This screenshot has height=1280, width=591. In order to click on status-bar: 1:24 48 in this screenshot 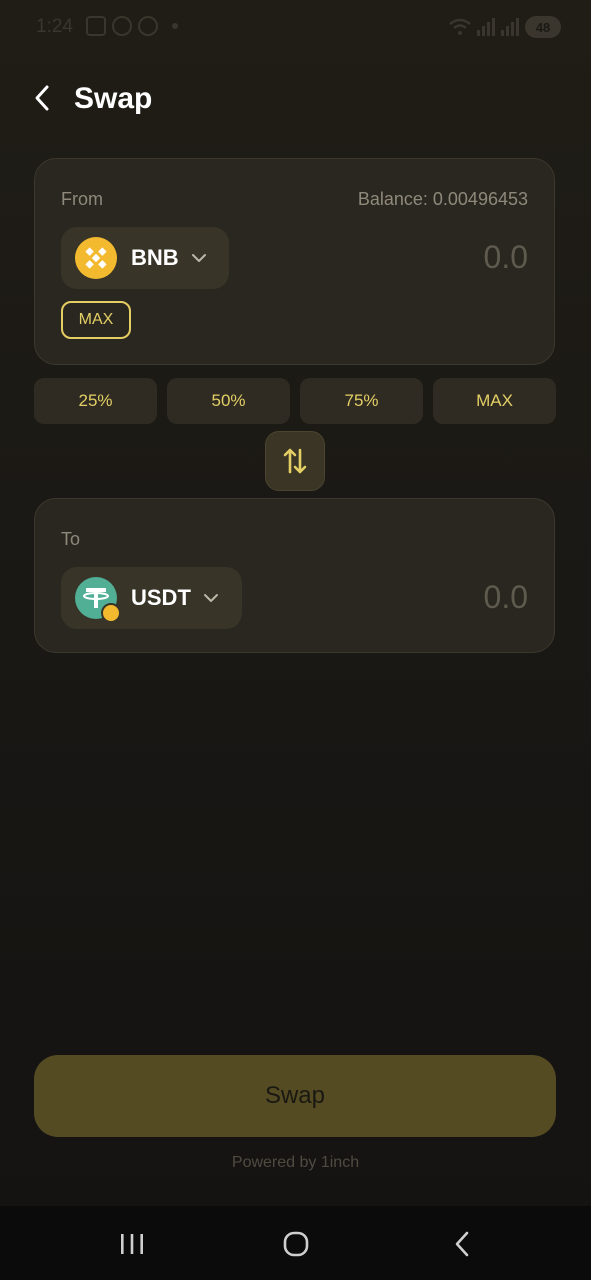, I will do `click(295, 28)`.